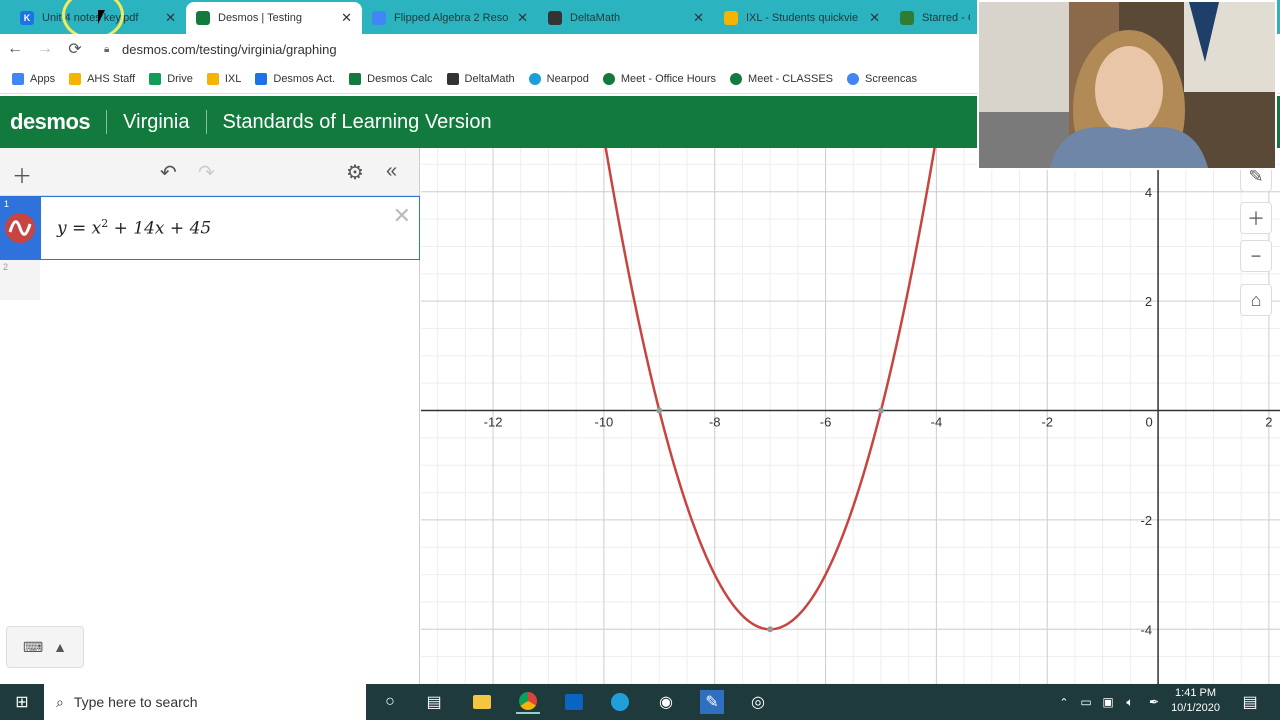 Image resolution: width=1280 pixels, height=720 pixels. I want to click on bookmark-nearpod: Nearpod, so click(558, 78).